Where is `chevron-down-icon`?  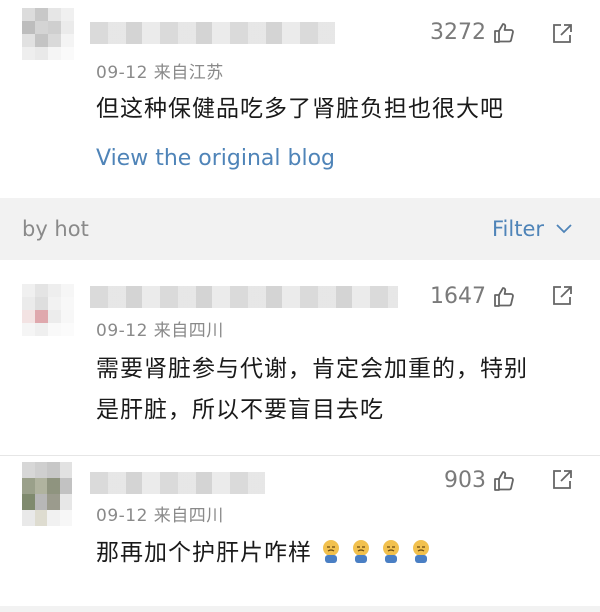 chevron-down-icon is located at coordinates (564, 229).